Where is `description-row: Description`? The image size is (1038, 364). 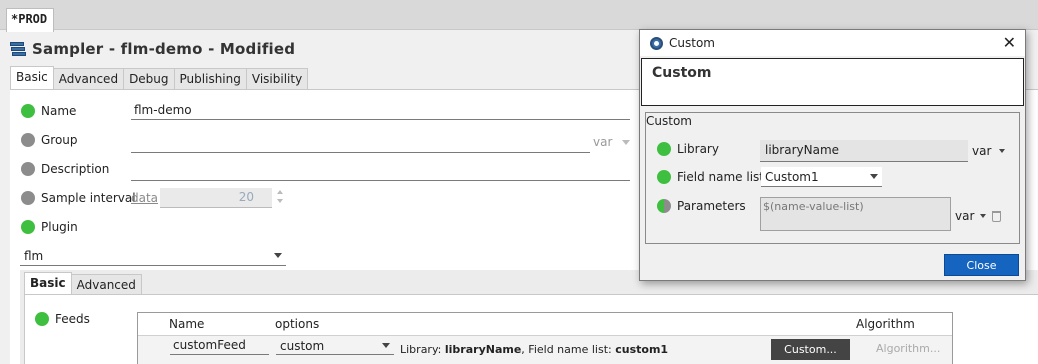
description-row: Description is located at coordinates (65, 169).